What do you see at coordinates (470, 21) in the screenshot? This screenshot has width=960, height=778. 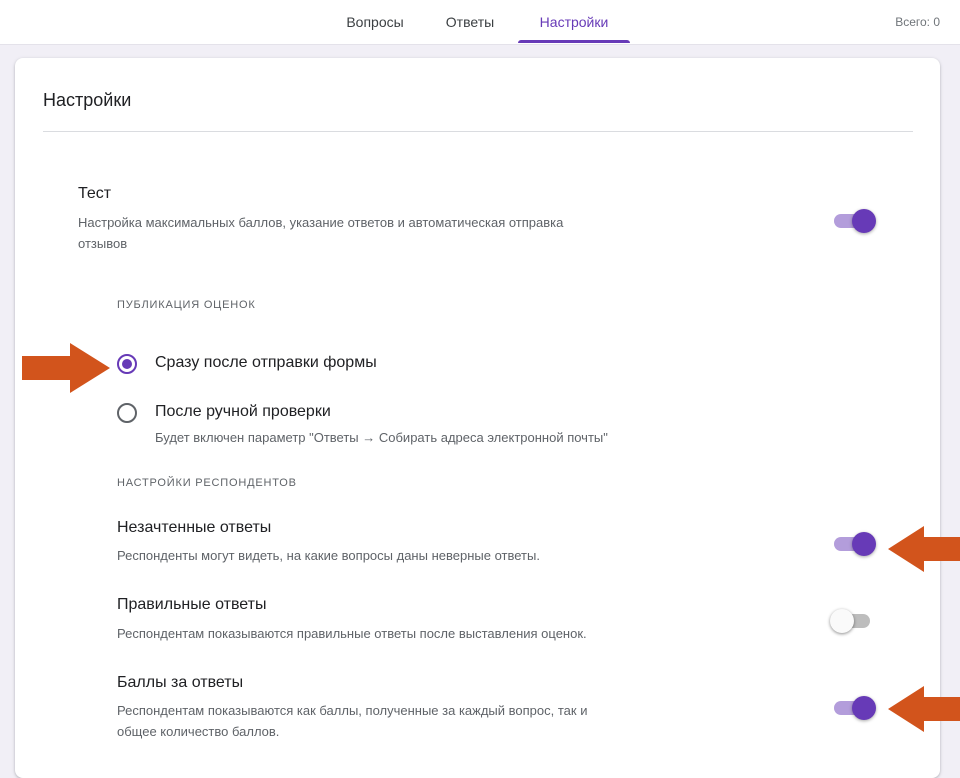 I see `tab-responses: Ответы` at bounding box center [470, 21].